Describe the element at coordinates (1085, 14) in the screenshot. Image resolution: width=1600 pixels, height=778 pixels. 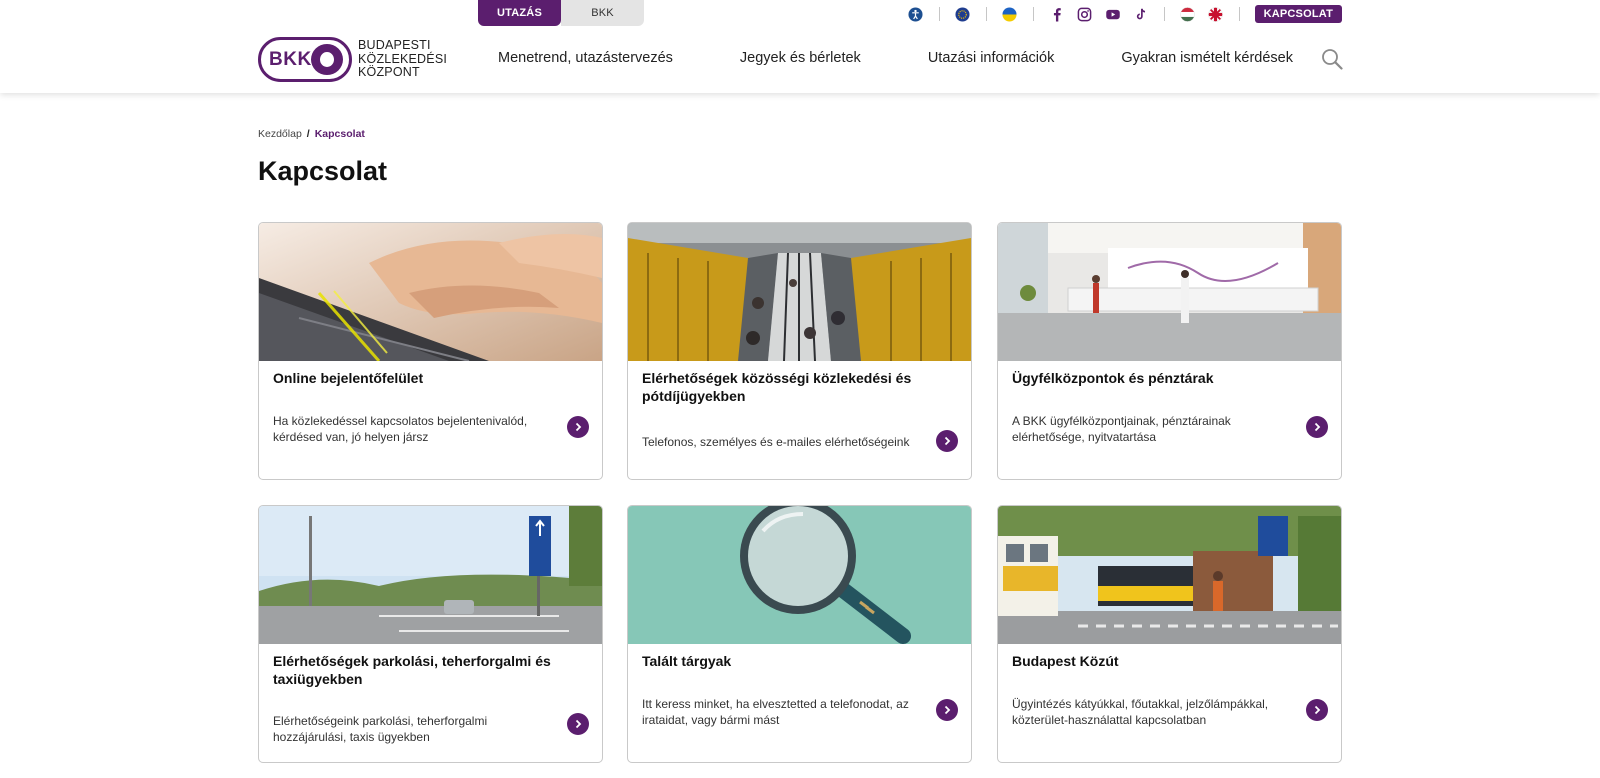
I see `instagram-icon` at that location.